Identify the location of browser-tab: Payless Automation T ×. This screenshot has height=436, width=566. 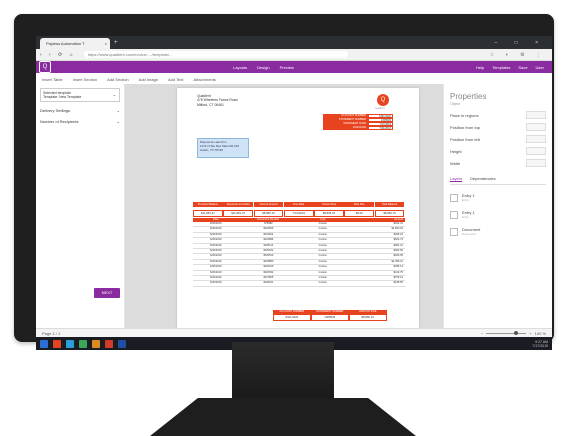
(75, 43).